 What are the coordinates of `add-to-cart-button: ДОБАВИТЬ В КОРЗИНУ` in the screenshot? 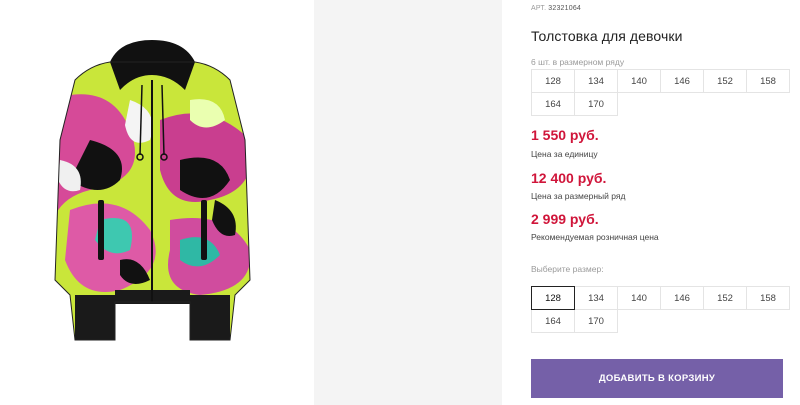 It's located at (657, 378).